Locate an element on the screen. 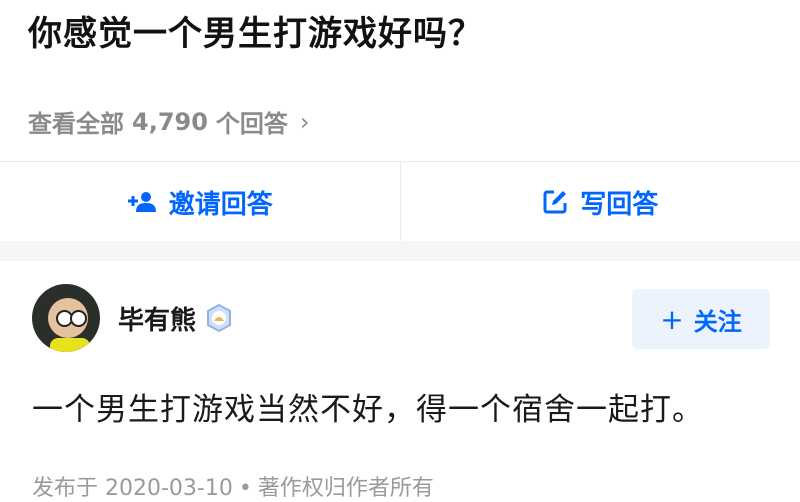 The image size is (800, 502). chevron-right-icon: › is located at coordinates (305, 122).